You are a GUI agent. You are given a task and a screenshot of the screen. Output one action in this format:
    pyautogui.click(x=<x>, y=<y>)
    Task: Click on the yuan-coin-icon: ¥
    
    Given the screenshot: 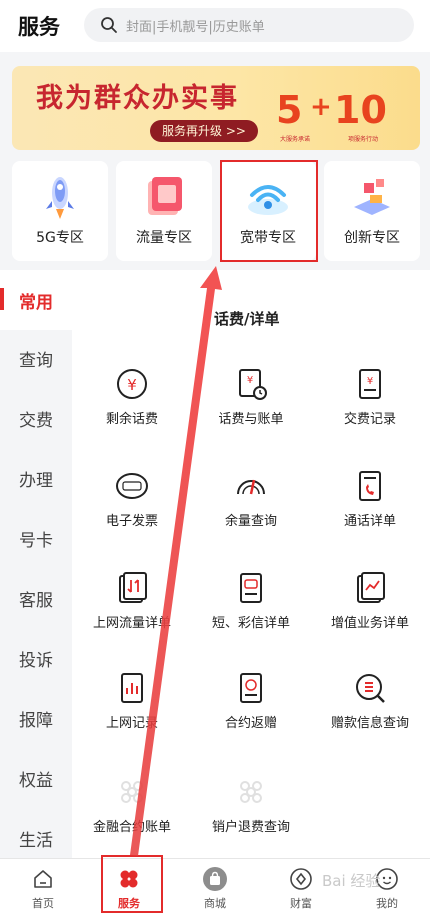 What is the action you would take?
    pyautogui.click(x=132, y=384)
    